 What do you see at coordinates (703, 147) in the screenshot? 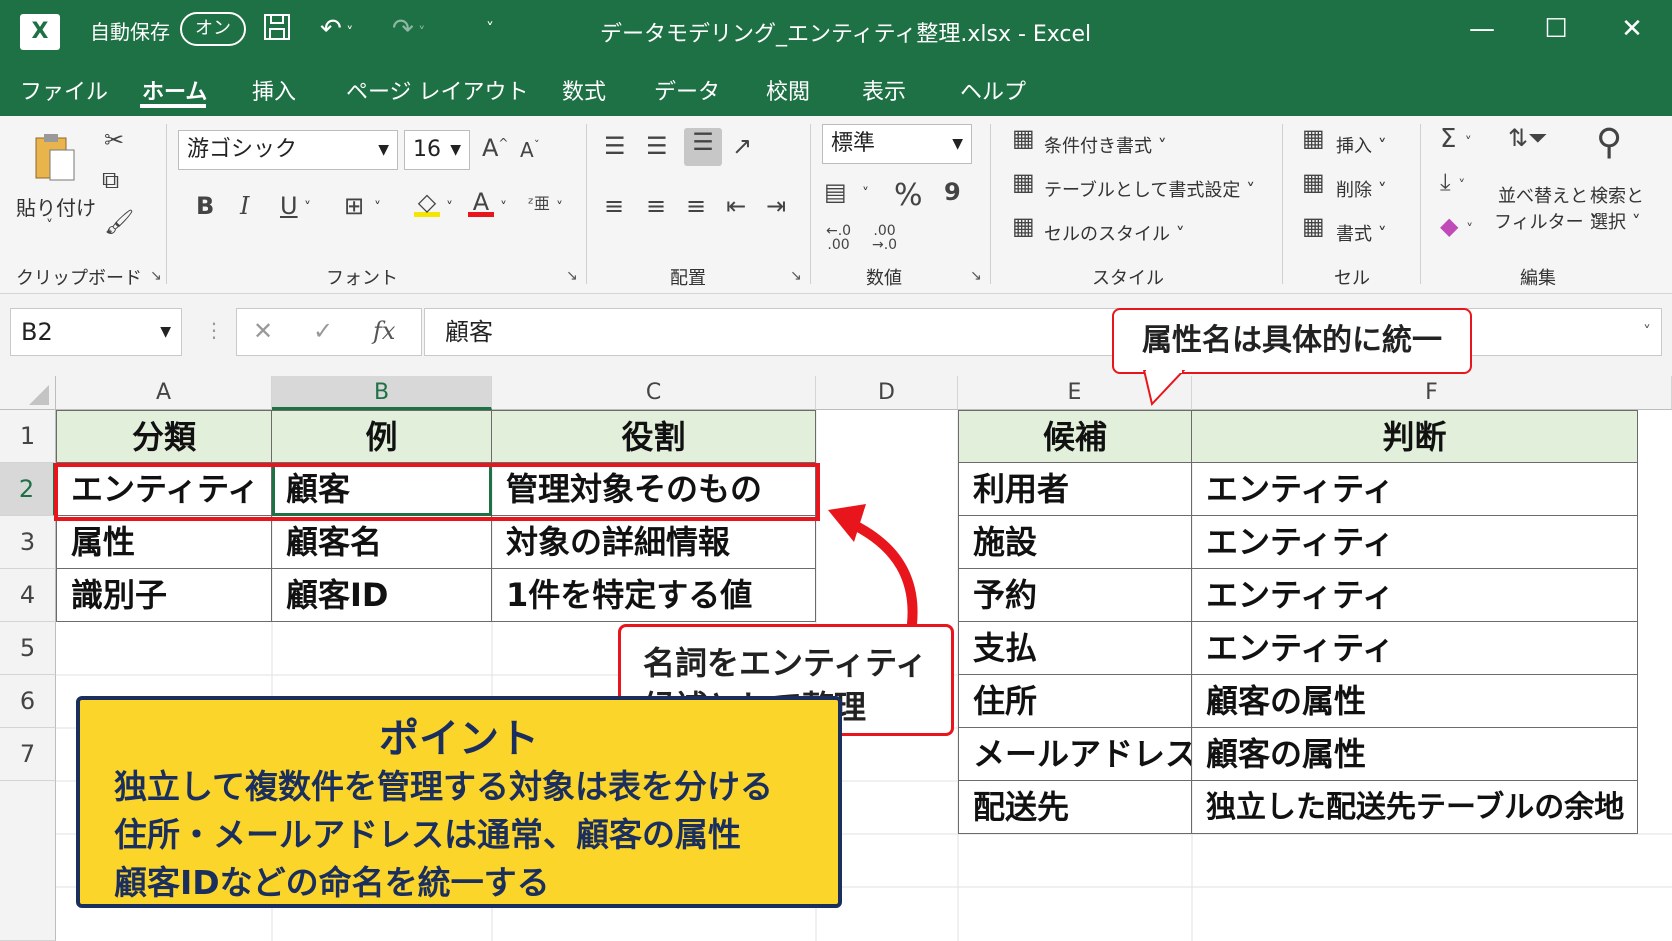
I see `align-bottom-icon: ☰` at bounding box center [703, 147].